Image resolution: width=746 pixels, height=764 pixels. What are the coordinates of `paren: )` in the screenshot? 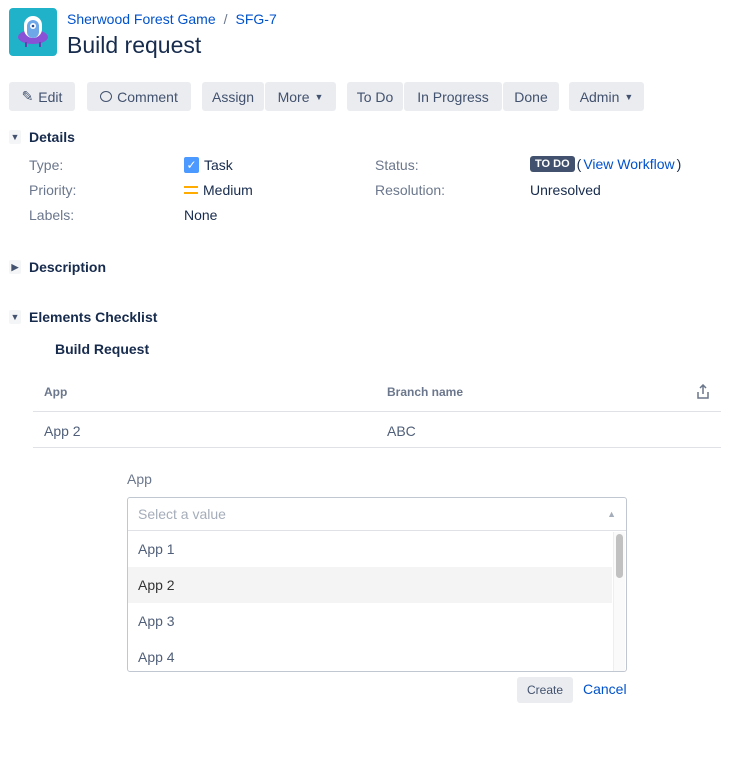 It's located at (679, 164).